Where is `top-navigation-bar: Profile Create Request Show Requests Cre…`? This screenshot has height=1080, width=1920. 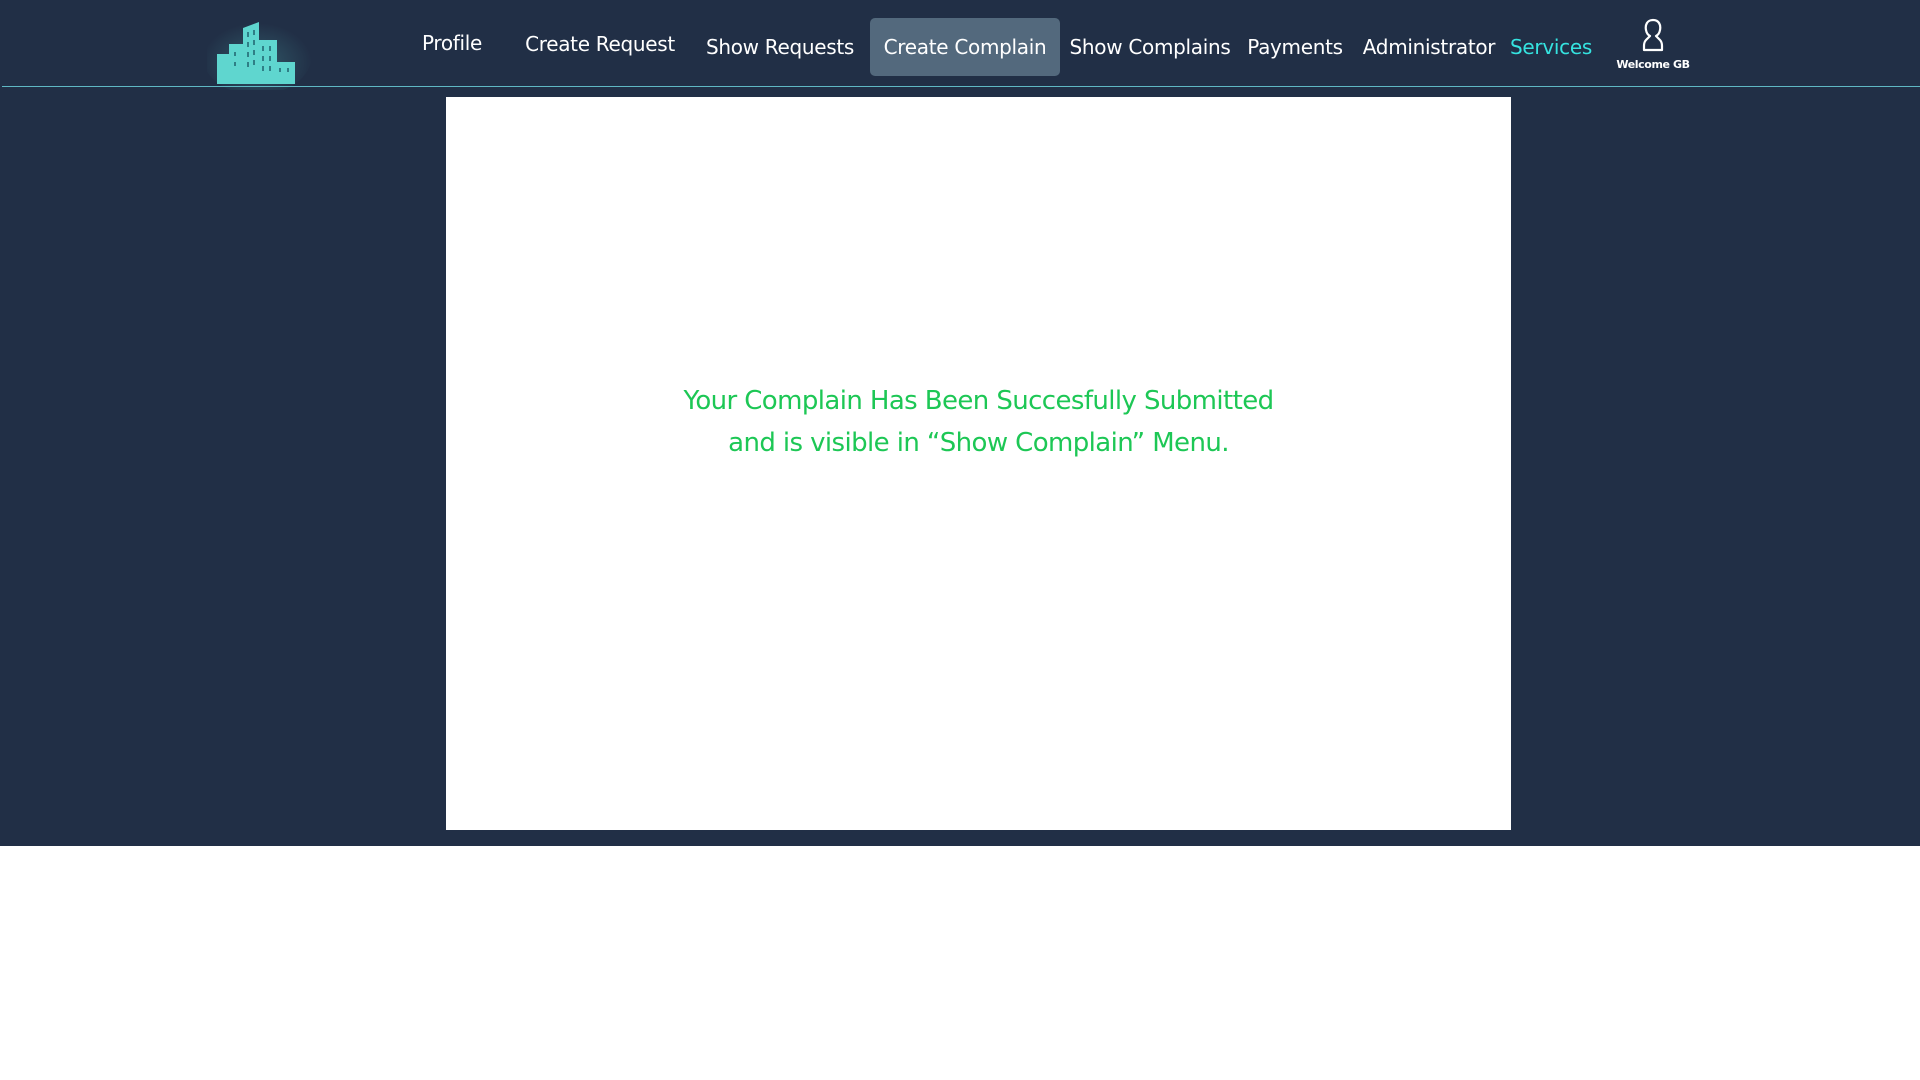 top-navigation-bar: Profile Create Request Show Requests Cre… is located at coordinates (961, 45).